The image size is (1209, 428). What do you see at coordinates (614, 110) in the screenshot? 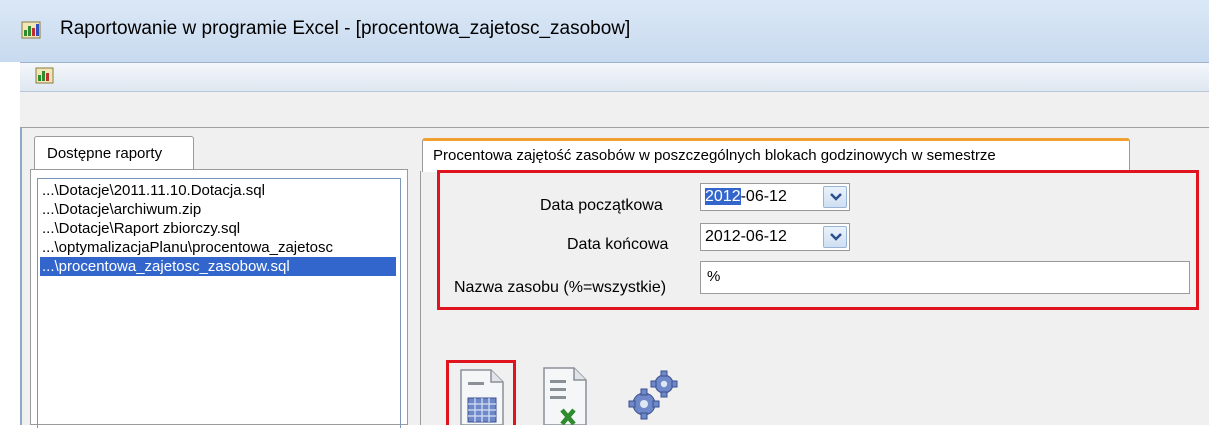
I see `toolbar` at bounding box center [614, 110].